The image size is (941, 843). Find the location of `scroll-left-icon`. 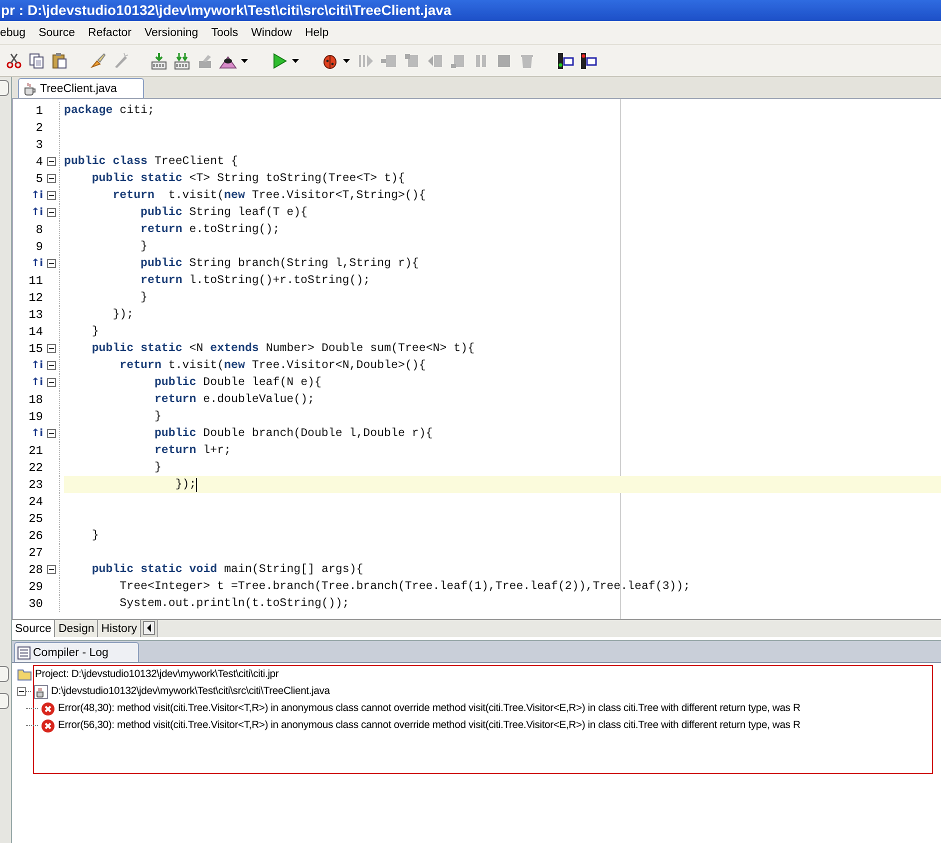

scroll-left-icon is located at coordinates (149, 628).